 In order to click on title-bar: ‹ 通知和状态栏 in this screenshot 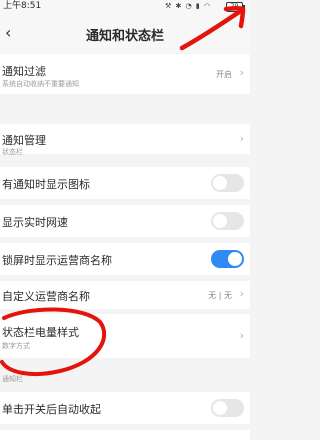, I will do `click(125, 33)`.